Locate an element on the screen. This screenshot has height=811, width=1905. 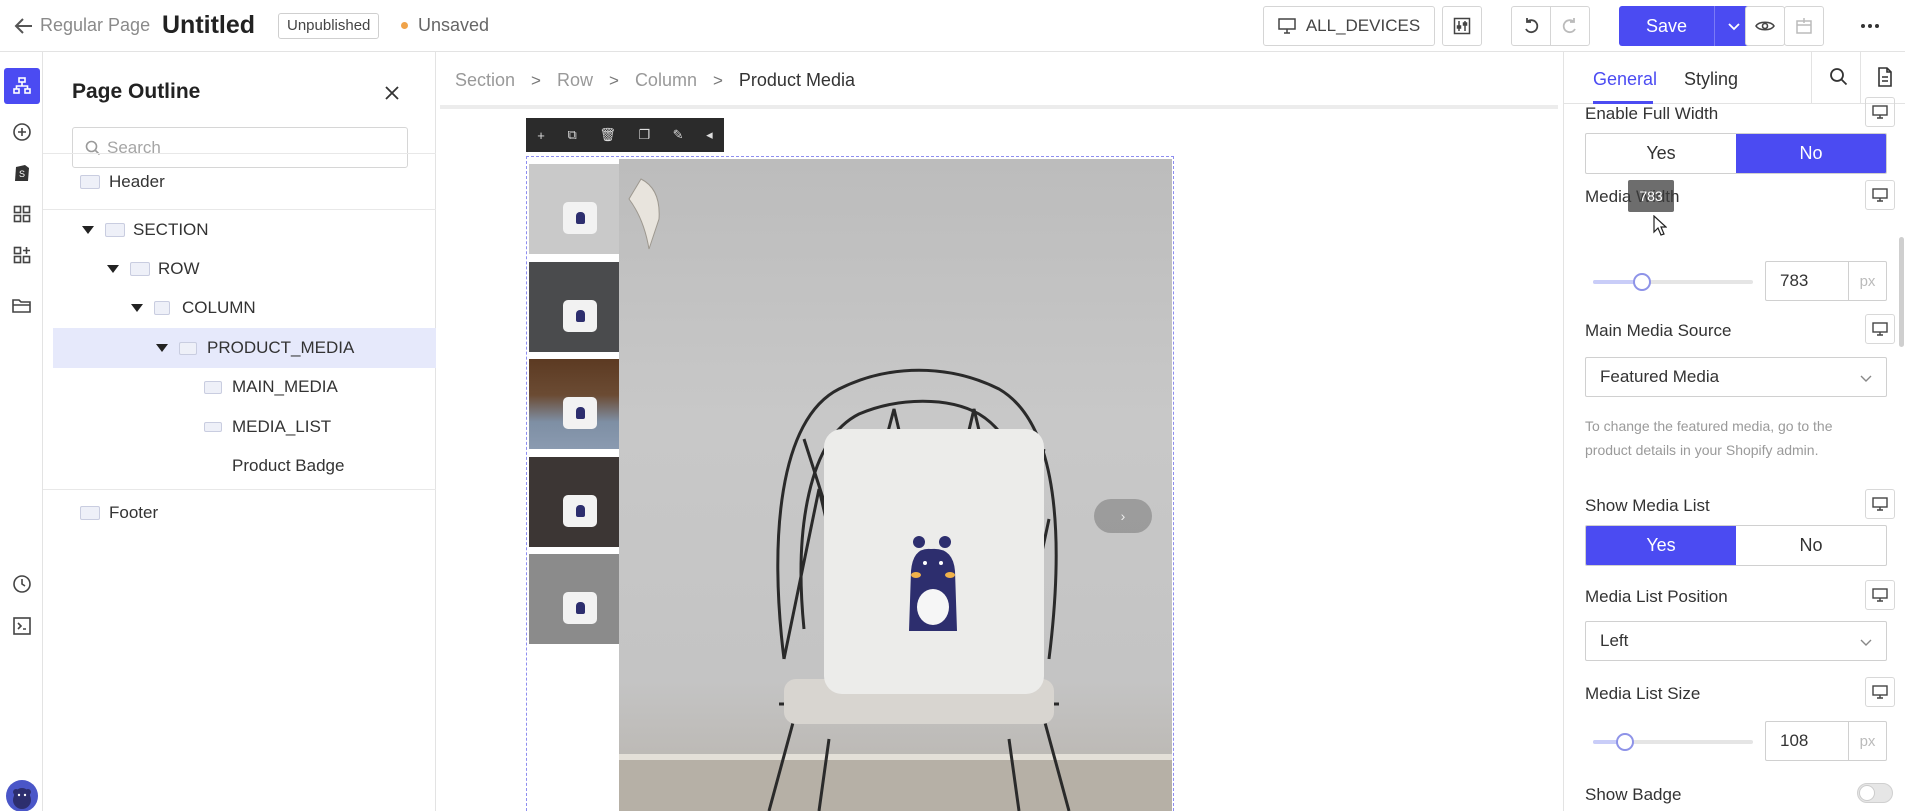
undo-button is located at coordinates (1531, 26).